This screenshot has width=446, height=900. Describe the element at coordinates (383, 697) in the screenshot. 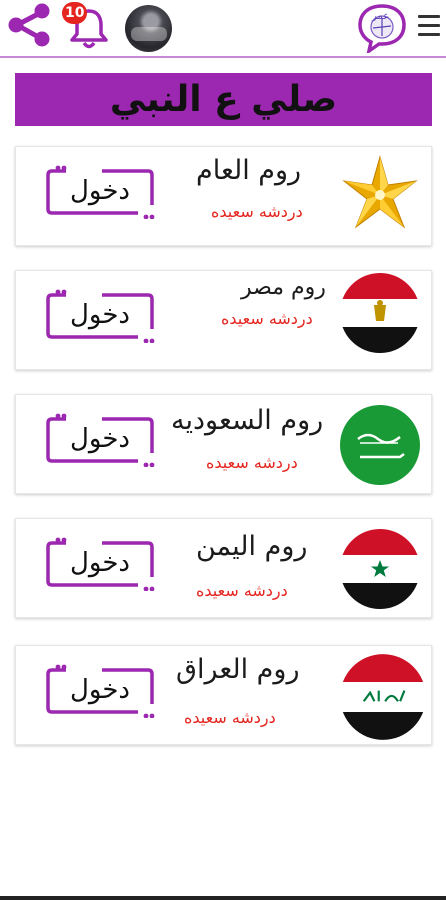

I see `iraq-flag-icon` at that location.